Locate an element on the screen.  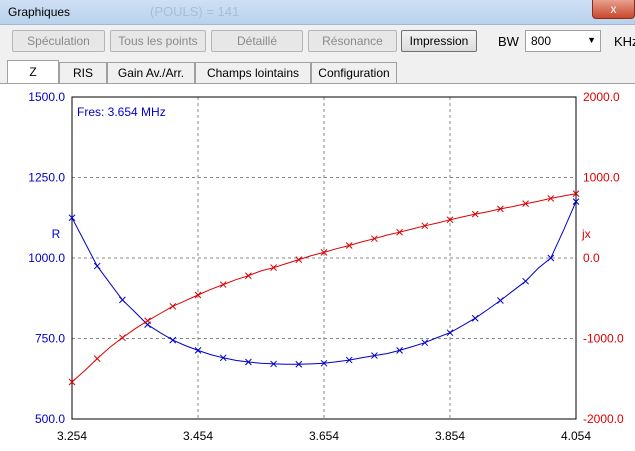
resonance-annotation: Fres: 3.654 MHz is located at coordinates (121, 112).